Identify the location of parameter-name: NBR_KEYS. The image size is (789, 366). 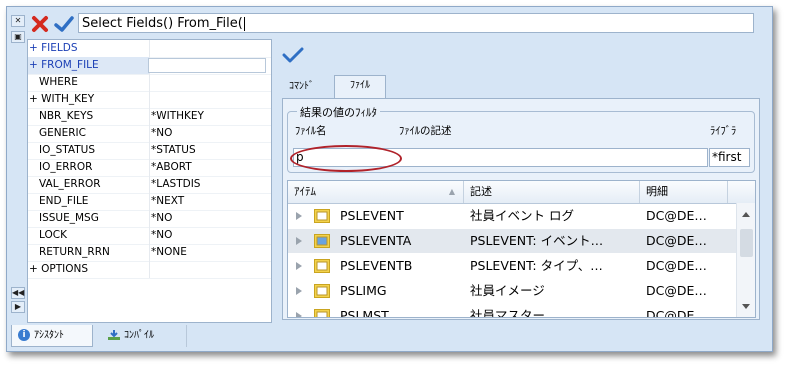
(89, 116).